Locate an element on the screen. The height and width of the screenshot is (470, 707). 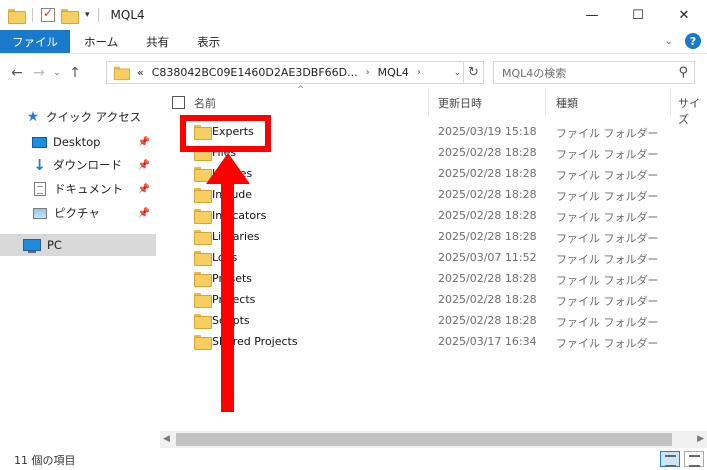
window-controls: — ☐ ✕ is located at coordinates (638, 15).